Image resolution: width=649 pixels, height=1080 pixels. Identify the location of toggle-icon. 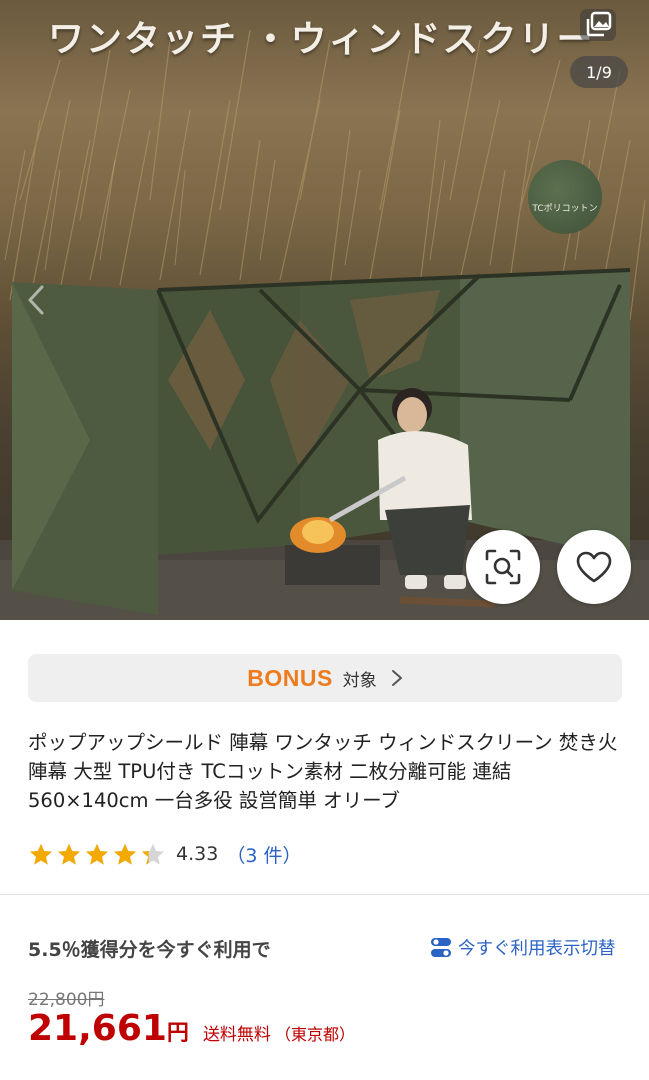
(441, 947).